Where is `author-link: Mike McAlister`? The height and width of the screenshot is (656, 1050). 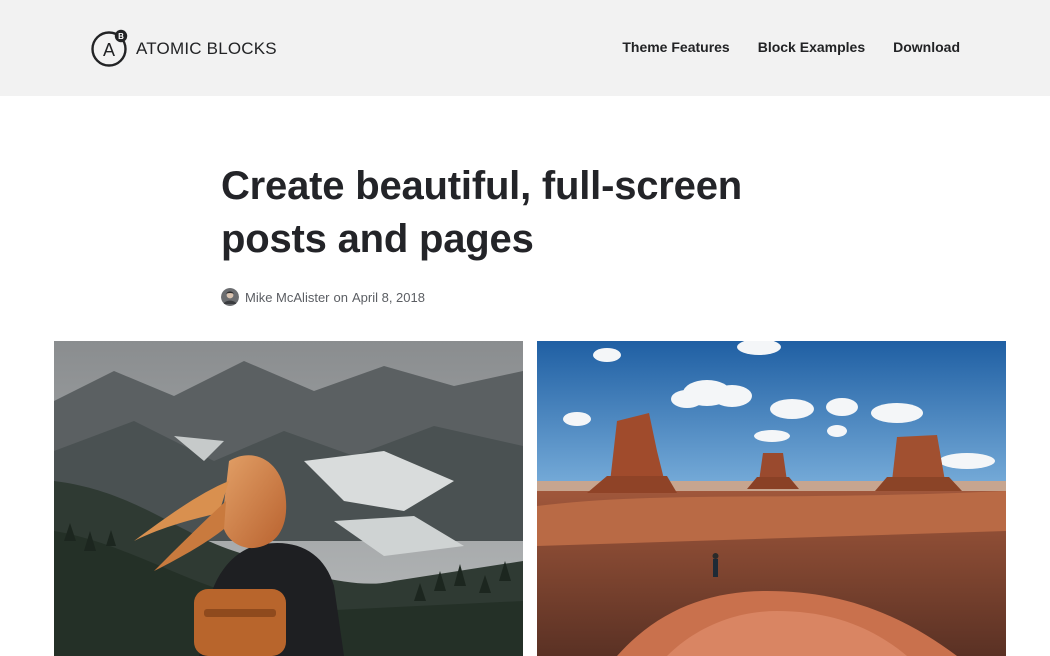 author-link: Mike McAlister is located at coordinates (287, 297).